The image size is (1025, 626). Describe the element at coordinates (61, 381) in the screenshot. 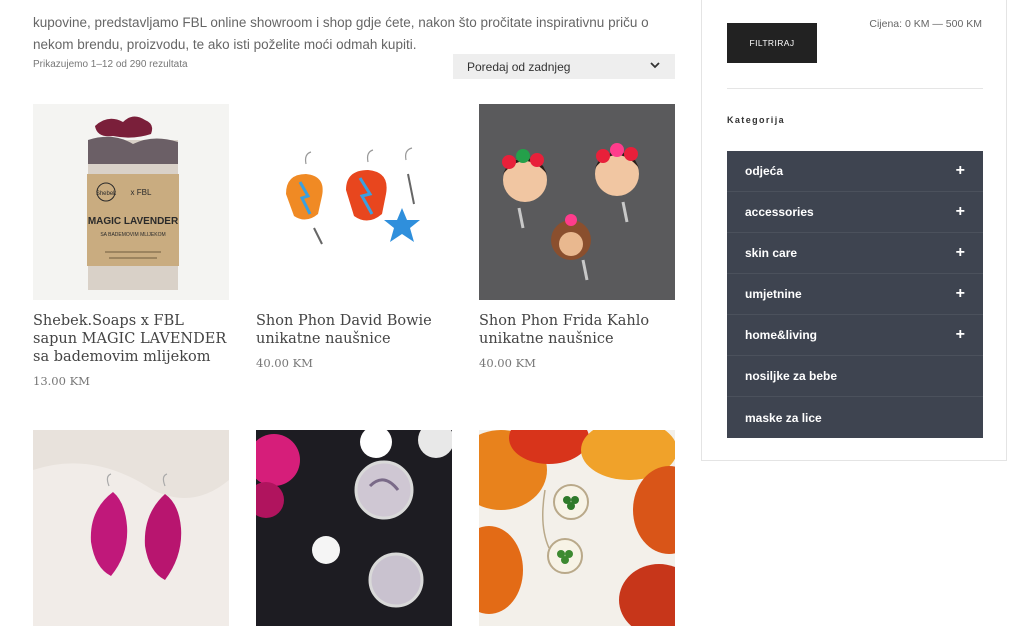

I see `product-price: 13.00 KM` at that location.